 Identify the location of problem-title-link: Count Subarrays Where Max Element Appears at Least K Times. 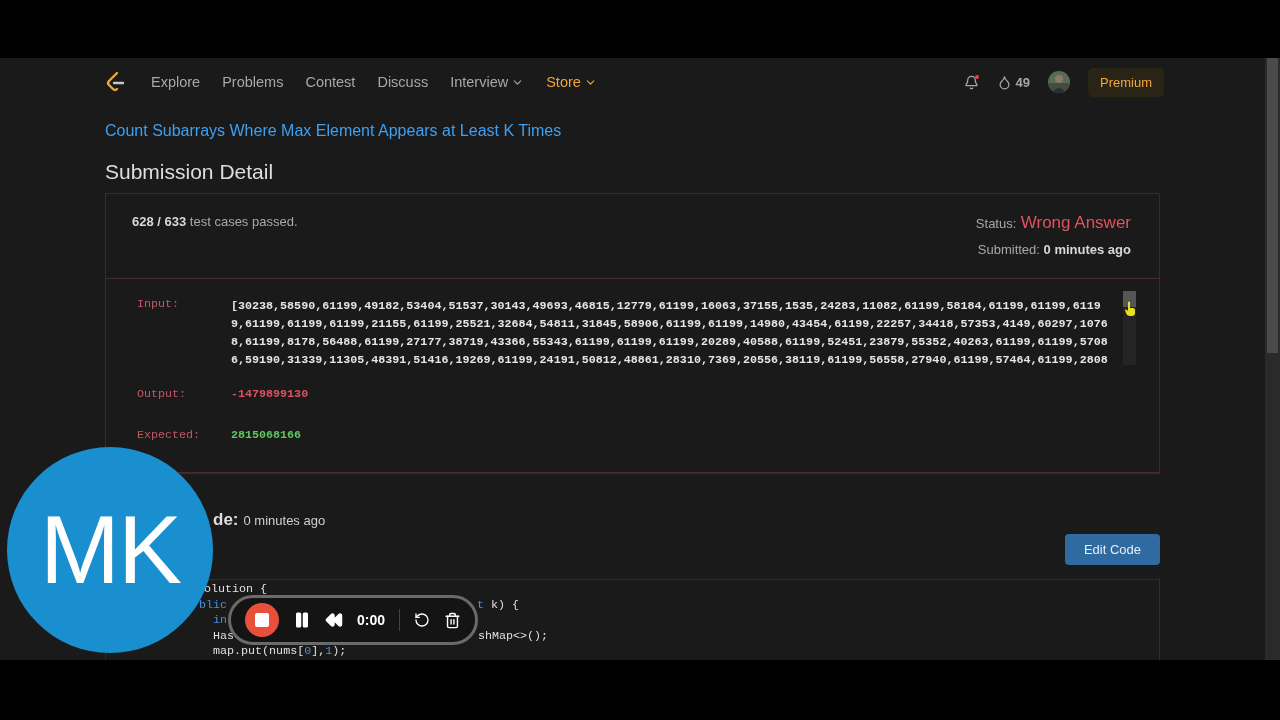
(632, 131).